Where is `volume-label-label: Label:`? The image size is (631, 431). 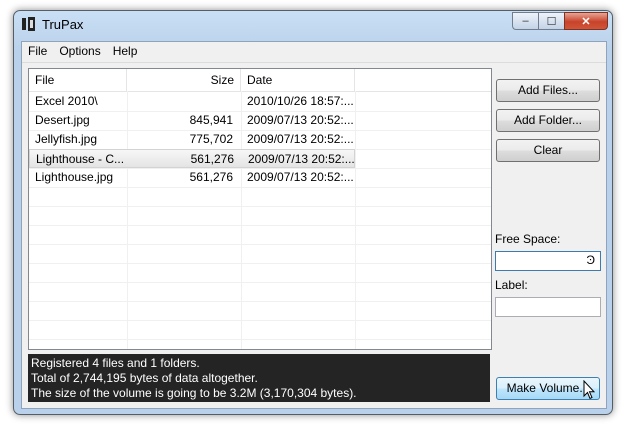
volume-label-label: Label: is located at coordinates (511, 285).